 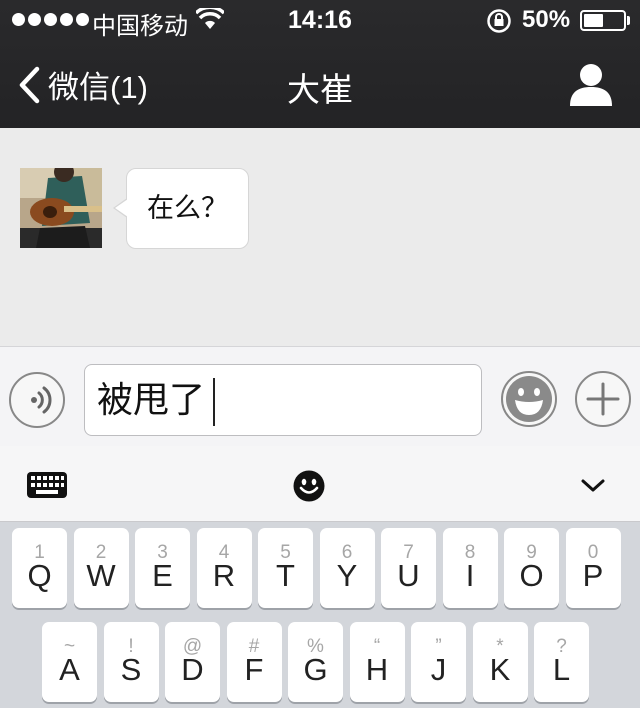 What do you see at coordinates (593, 20) in the screenshot?
I see `battery-fill` at bounding box center [593, 20].